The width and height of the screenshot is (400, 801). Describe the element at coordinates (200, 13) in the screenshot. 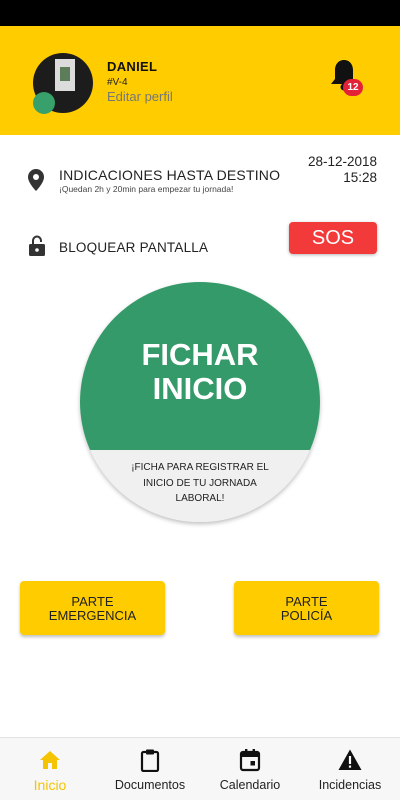

I see `status-bar` at that location.